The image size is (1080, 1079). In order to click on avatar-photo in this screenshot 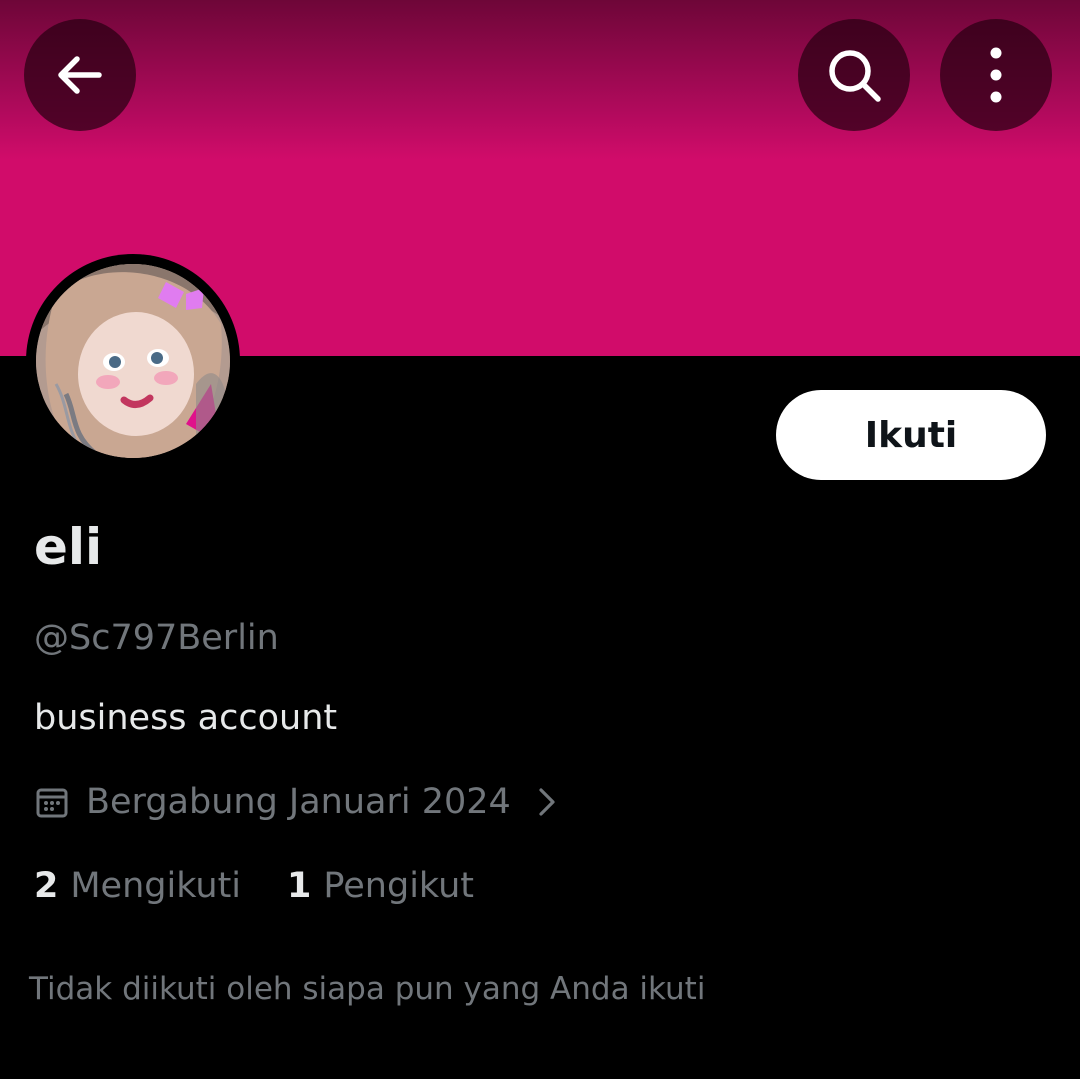, I will do `click(133, 361)`.